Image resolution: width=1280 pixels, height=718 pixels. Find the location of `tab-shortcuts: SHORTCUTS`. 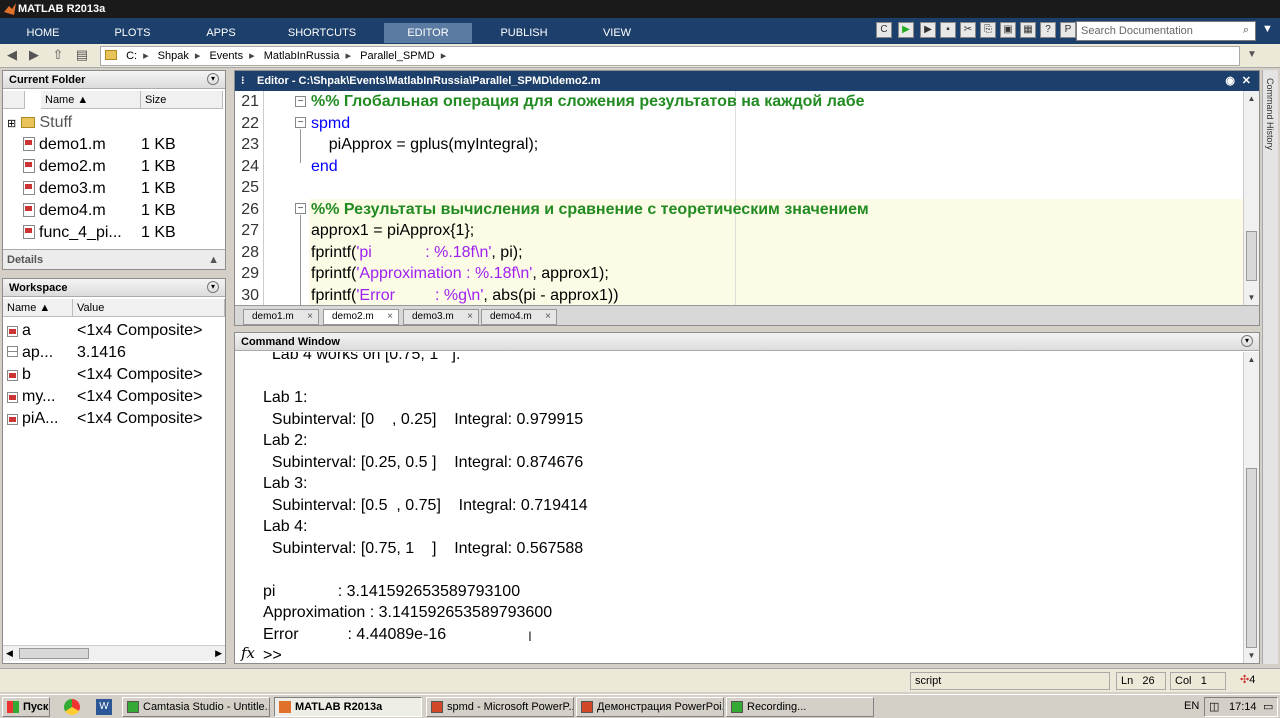

tab-shortcuts: SHORTCUTS is located at coordinates (322, 33).